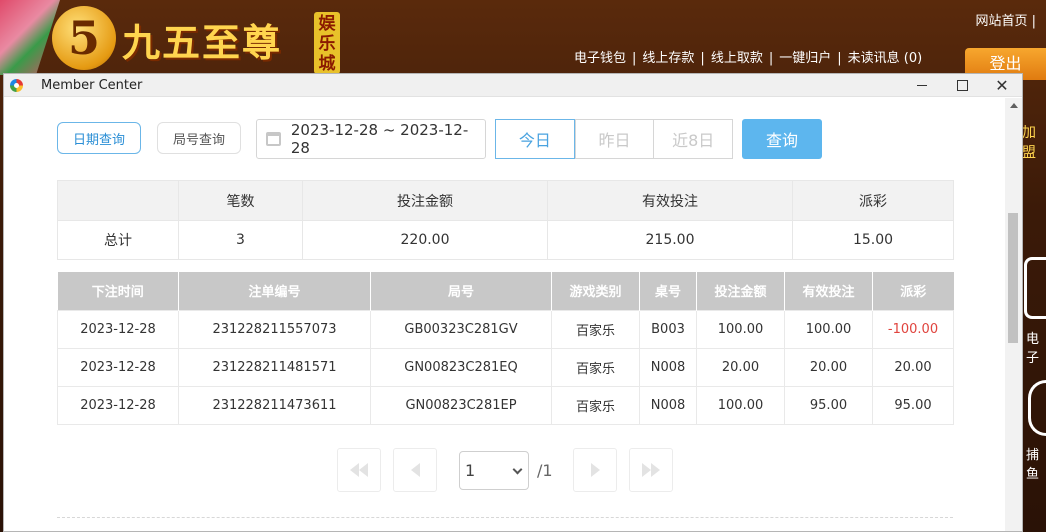 The width and height of the screenshot is (1046, 532). I want to click on chevron-left-icon, so click(415, 470).